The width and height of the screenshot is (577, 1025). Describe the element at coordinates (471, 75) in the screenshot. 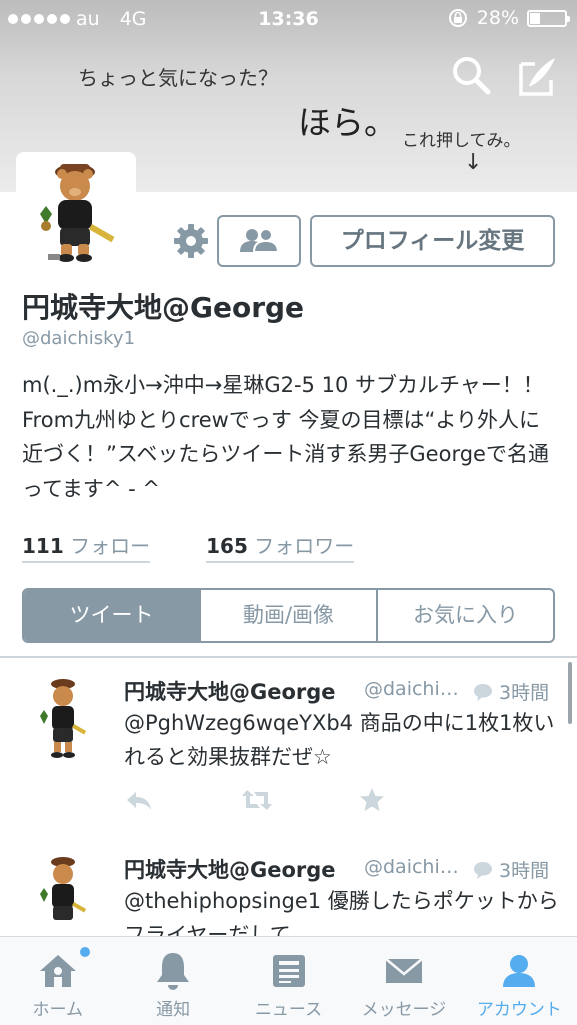

I see `search-icon` at that location.